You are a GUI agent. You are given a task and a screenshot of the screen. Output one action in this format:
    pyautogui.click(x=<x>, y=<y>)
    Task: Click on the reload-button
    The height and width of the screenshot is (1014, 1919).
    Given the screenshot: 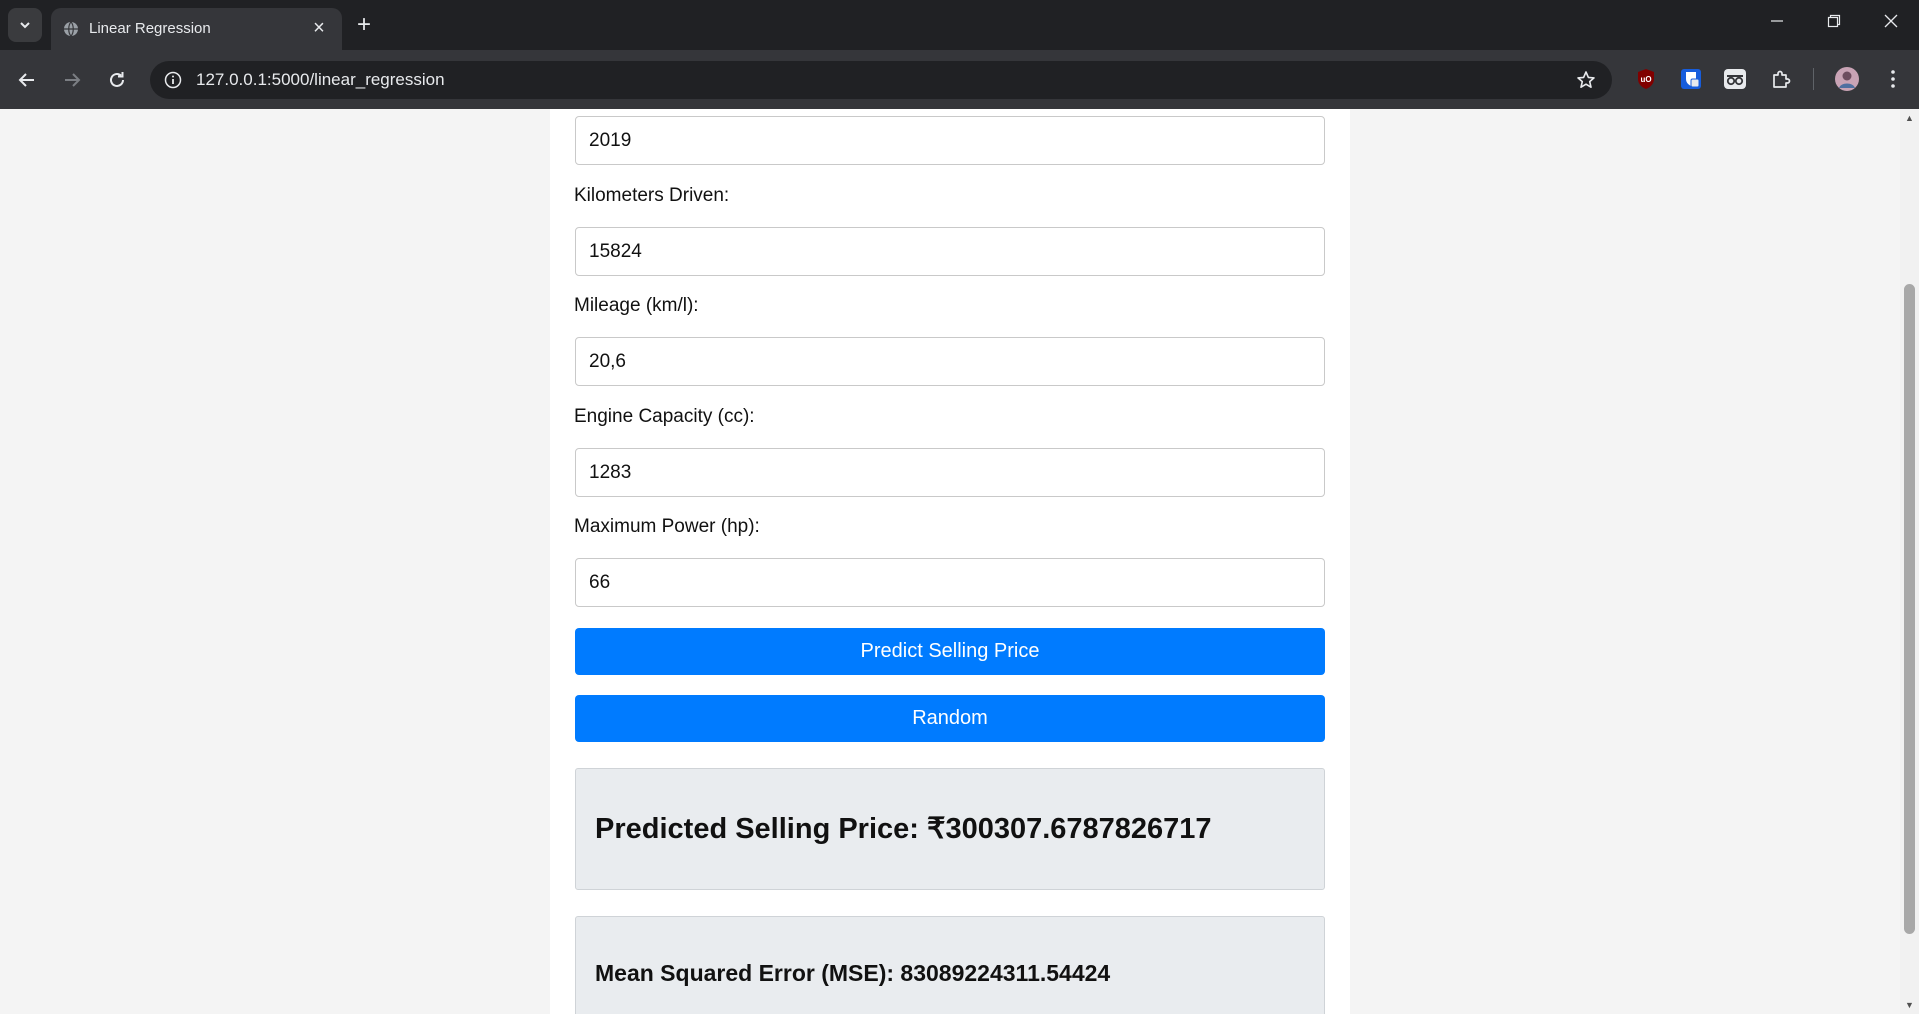 What is the action you would take?
    pyautogui.click(x=117, y=80)
    